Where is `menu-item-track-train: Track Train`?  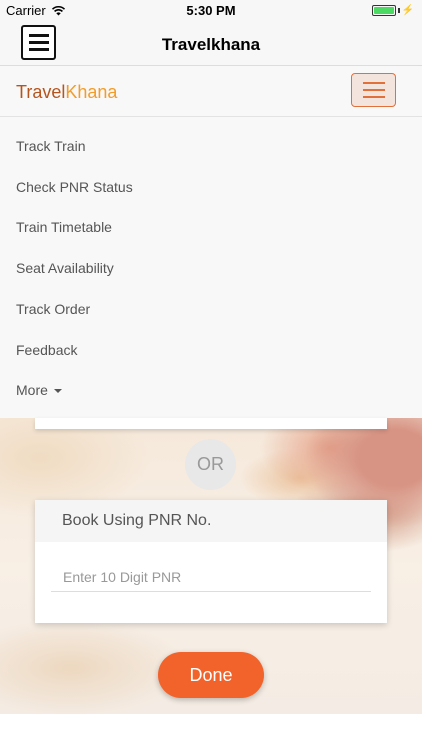
menu-item-track-train: Track Train is located at coordinates (51, 146).